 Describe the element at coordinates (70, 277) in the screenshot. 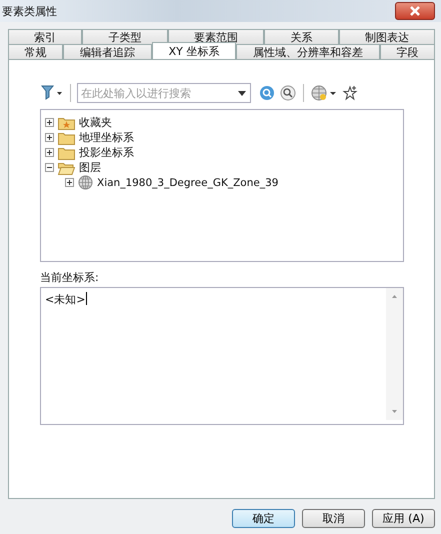

I see `field-label: 当前坐标系:` at that location.